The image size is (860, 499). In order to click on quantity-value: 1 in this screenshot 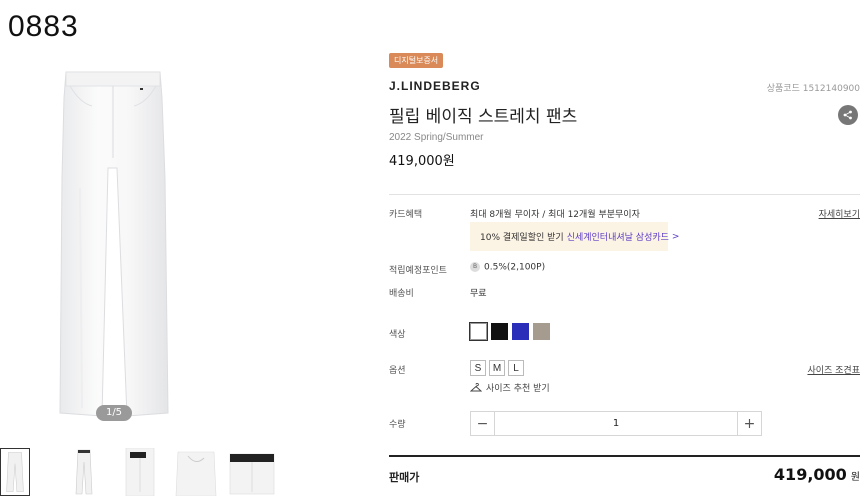, I will do `click(616, 423)`.